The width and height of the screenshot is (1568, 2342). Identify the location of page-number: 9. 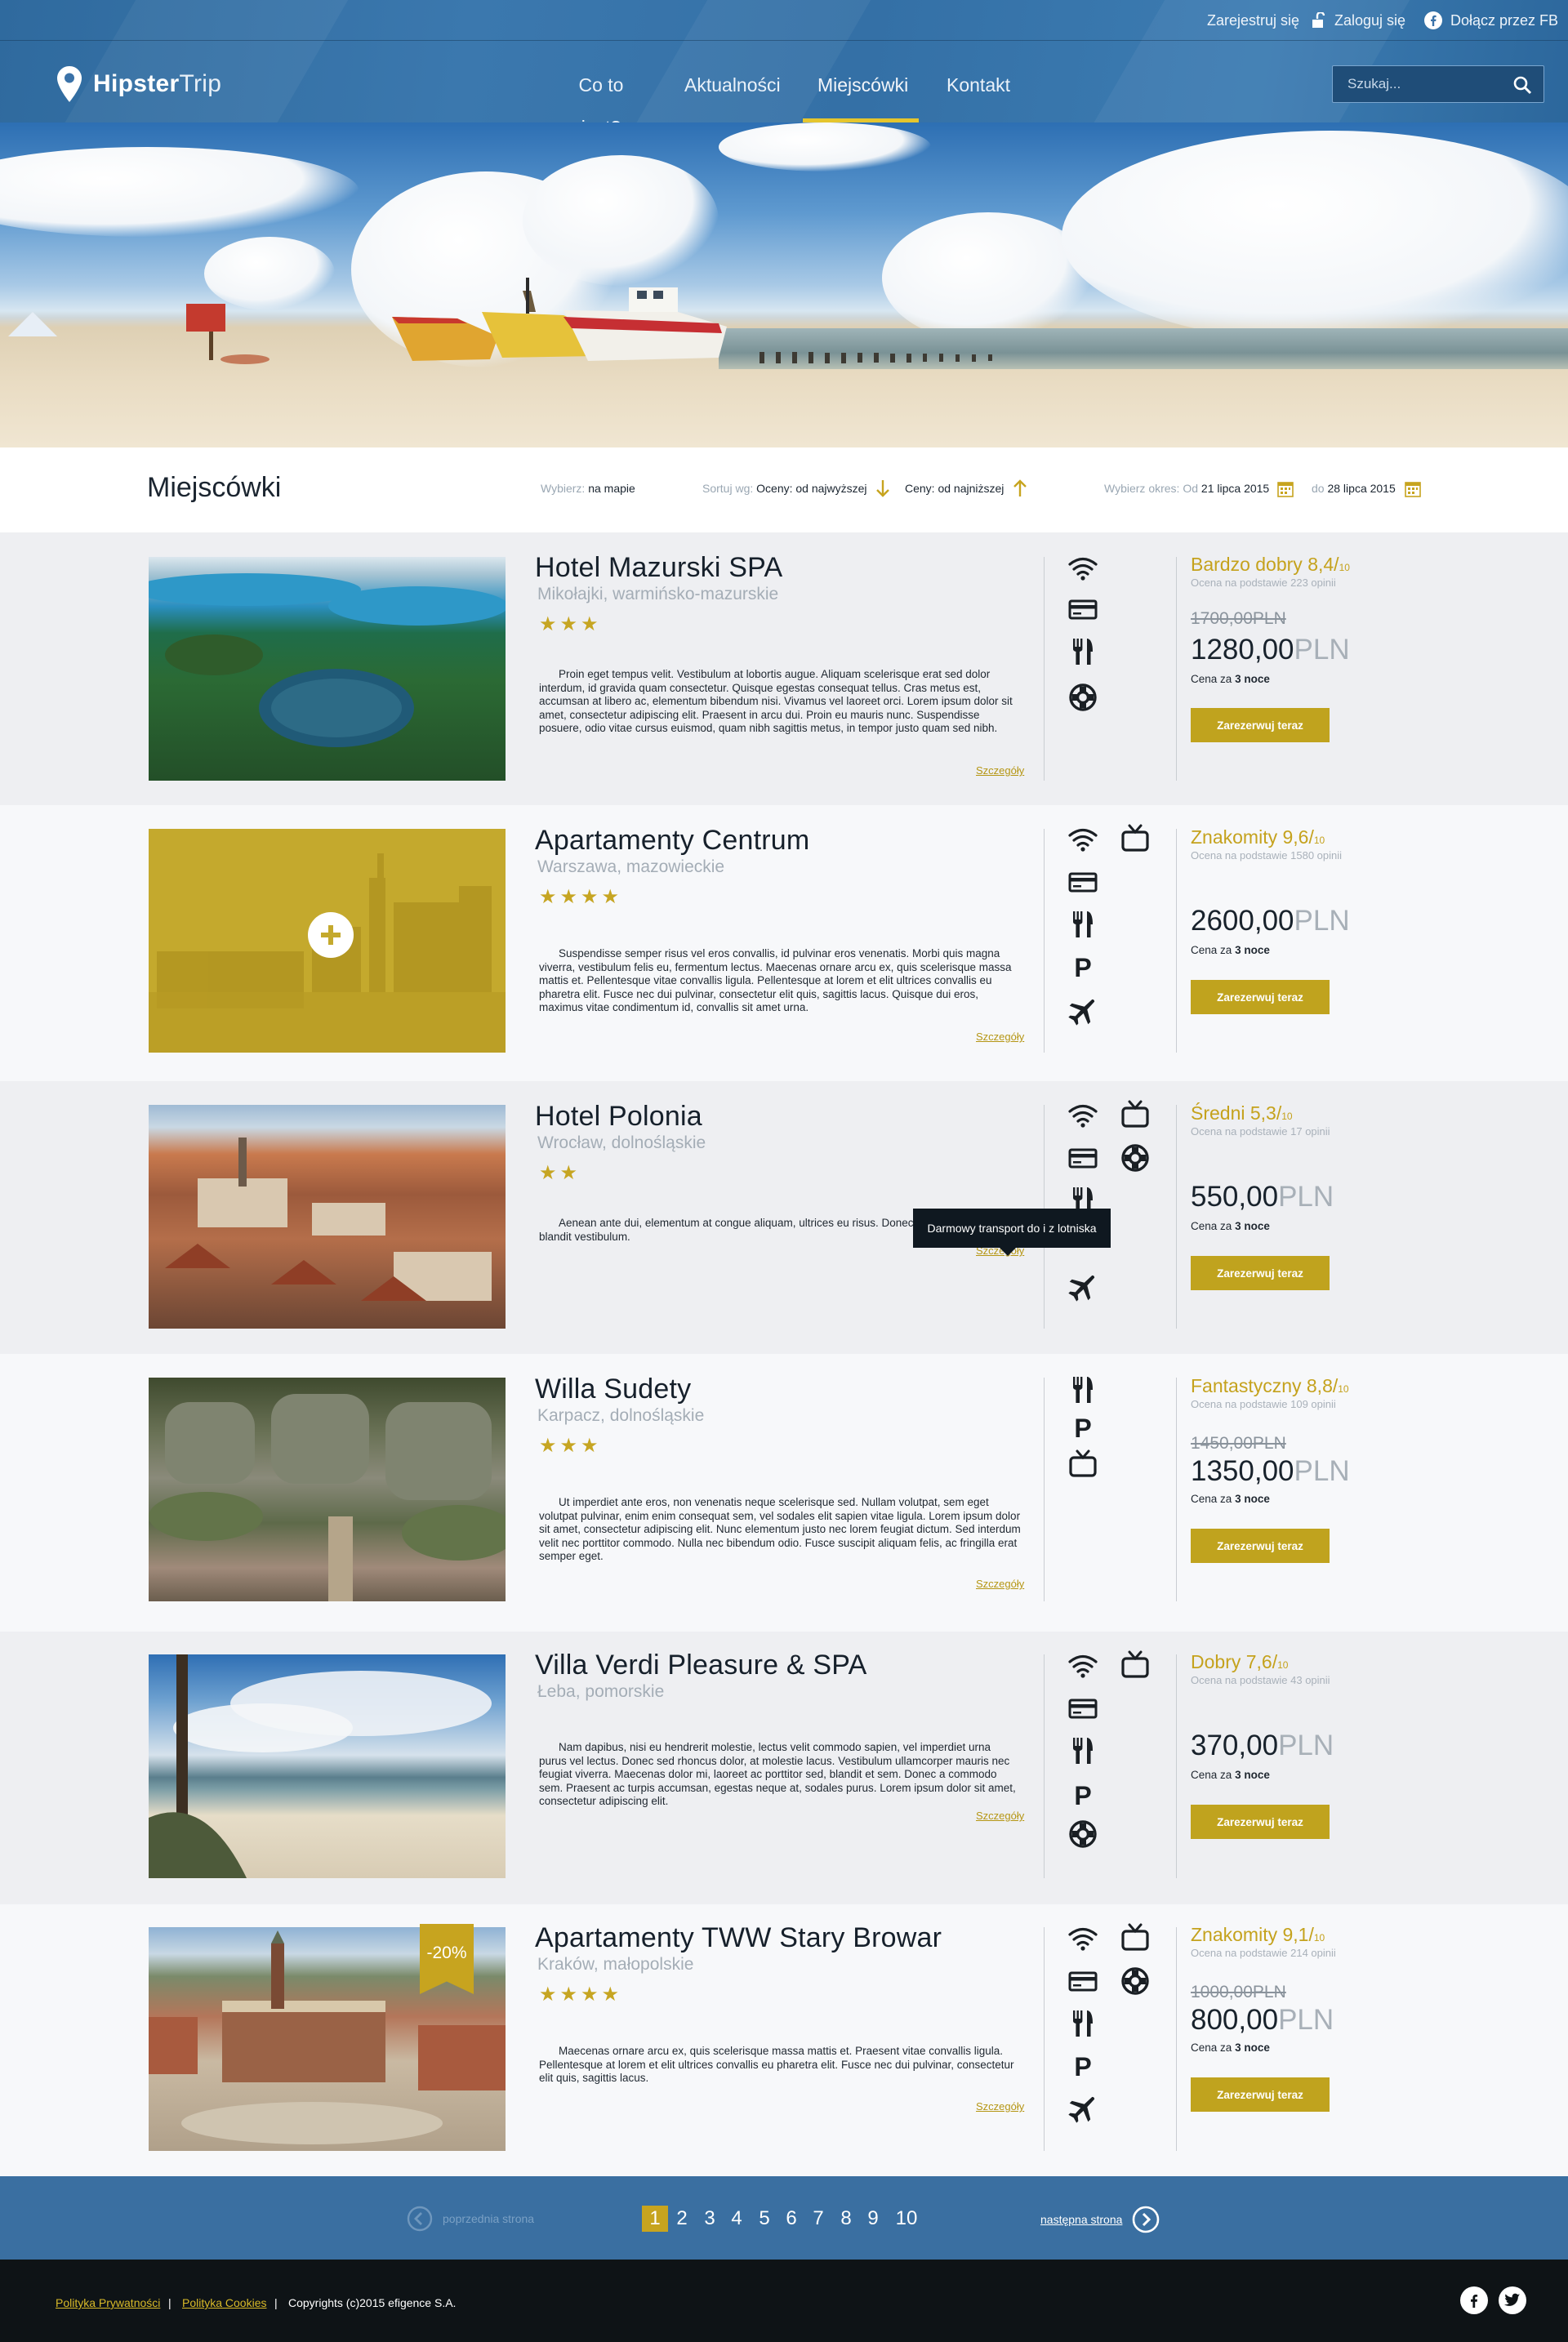
(873, 2219).